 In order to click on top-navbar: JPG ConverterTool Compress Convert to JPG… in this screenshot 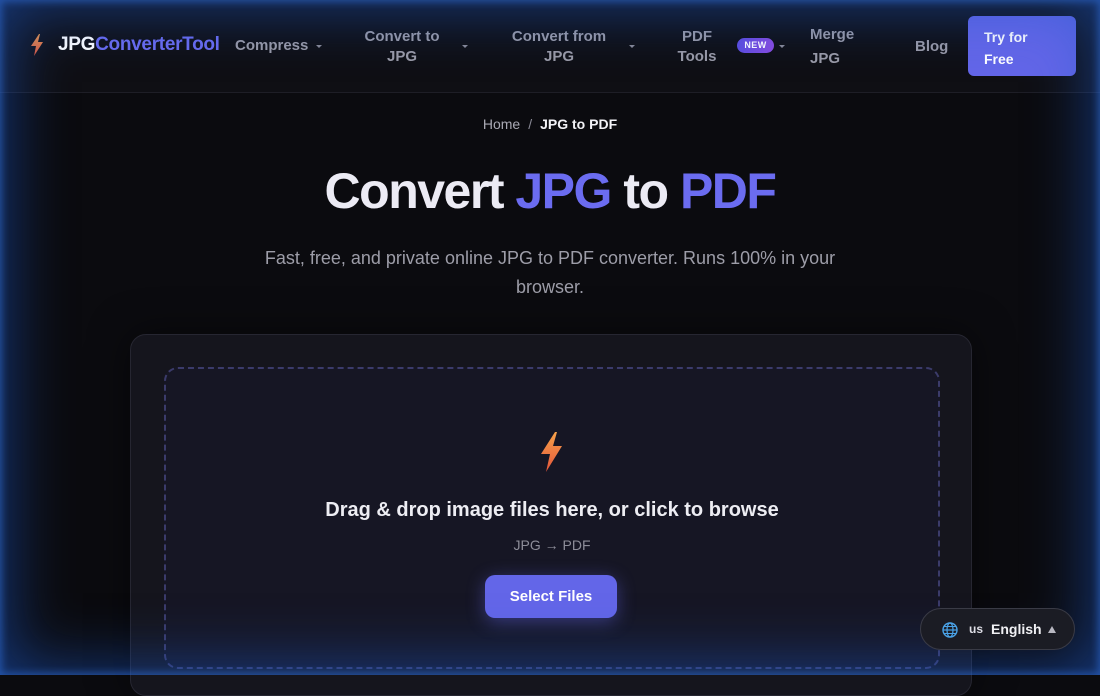, I will do `click(550, 46)`.